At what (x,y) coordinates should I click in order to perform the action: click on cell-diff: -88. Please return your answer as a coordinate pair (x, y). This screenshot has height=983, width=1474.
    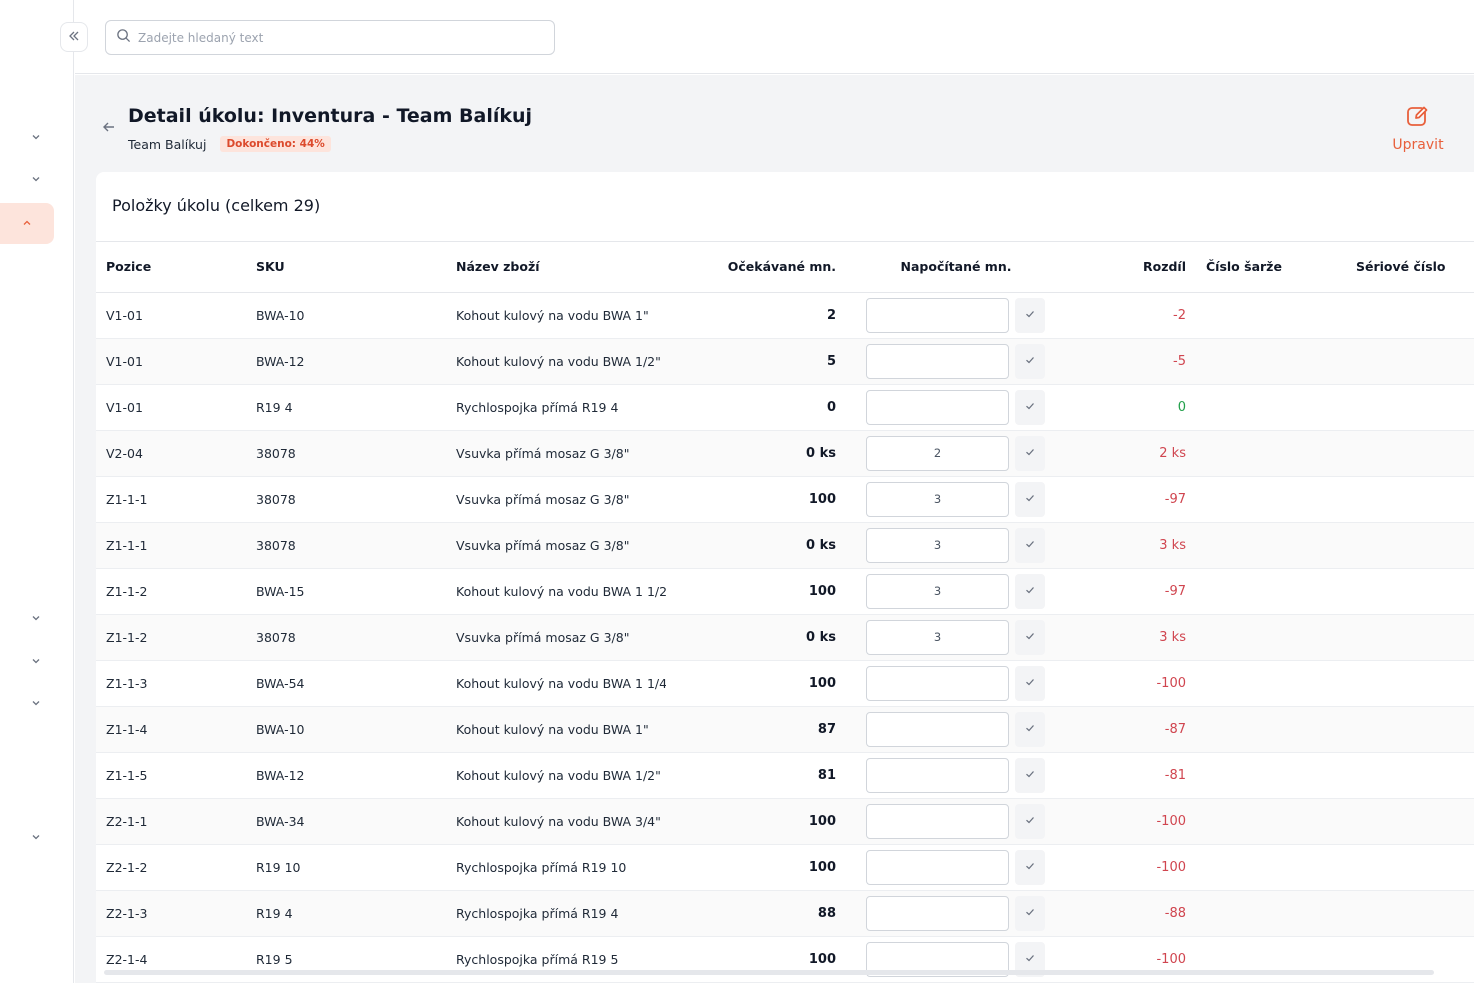
    Looking at the image, I should click on (1131, 913).